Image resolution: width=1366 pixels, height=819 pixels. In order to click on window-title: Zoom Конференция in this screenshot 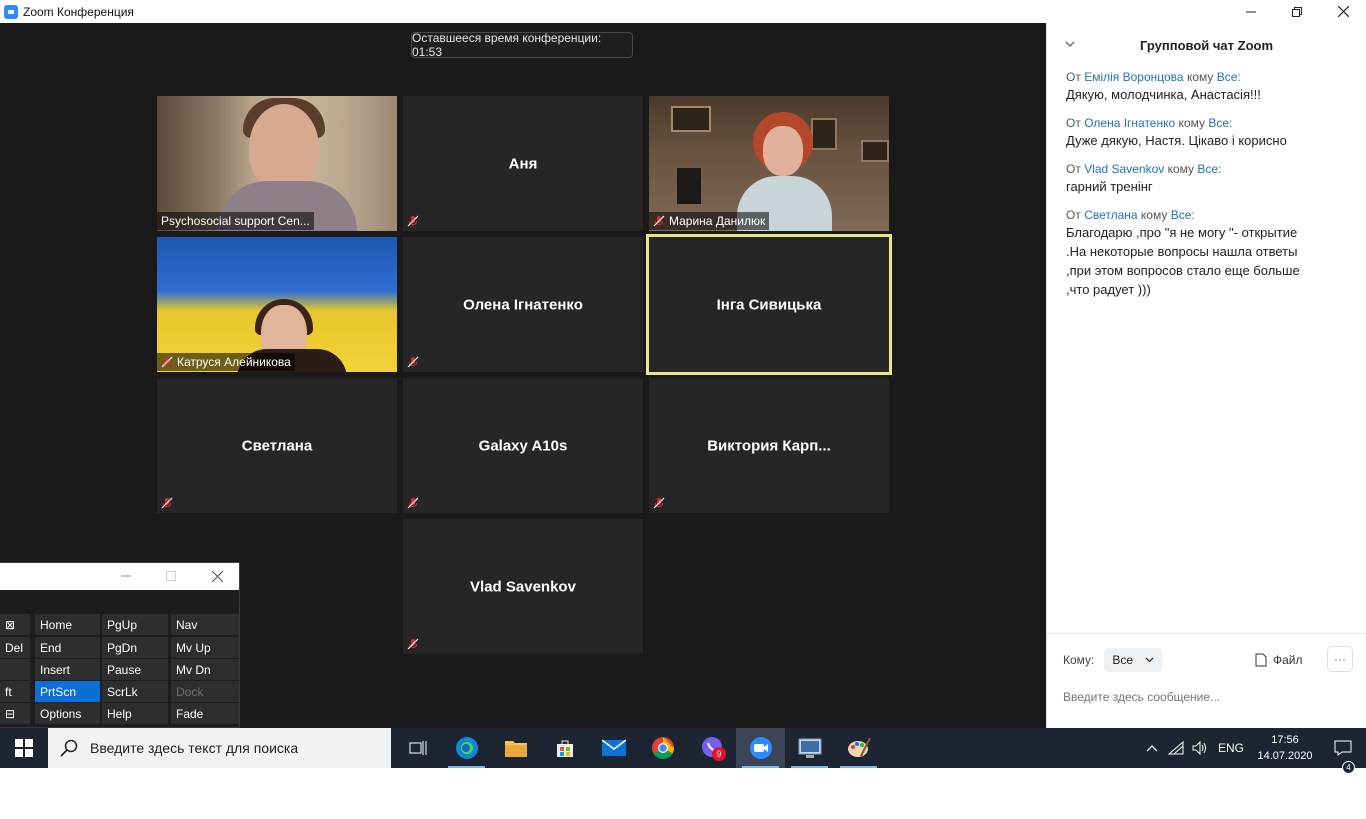, I will do `click(78, 11)`.